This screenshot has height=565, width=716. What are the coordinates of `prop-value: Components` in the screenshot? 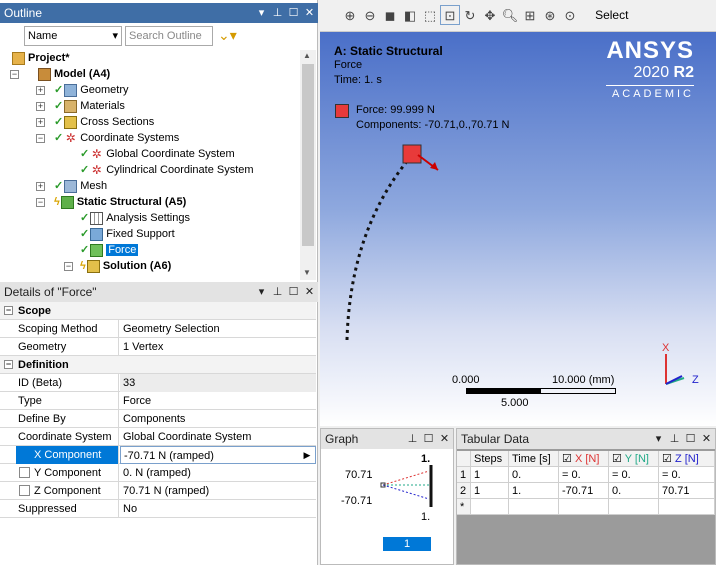 It's located at (218, 419).